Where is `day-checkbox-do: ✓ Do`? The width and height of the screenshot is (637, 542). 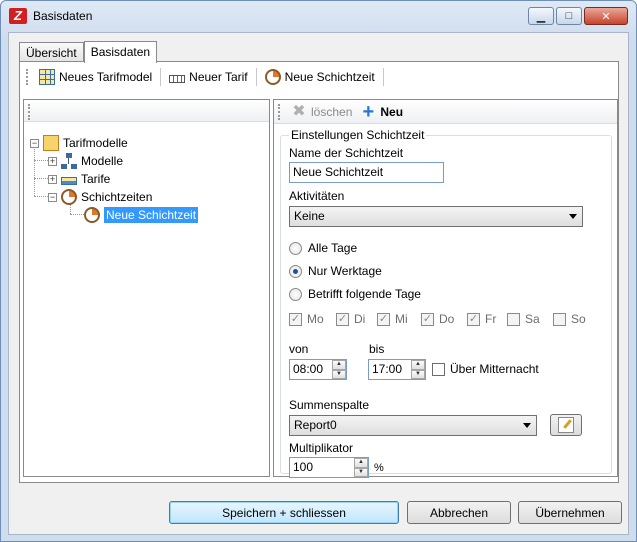
day-checkbox-do: ✓ Do is located at coordinates (437, 319).